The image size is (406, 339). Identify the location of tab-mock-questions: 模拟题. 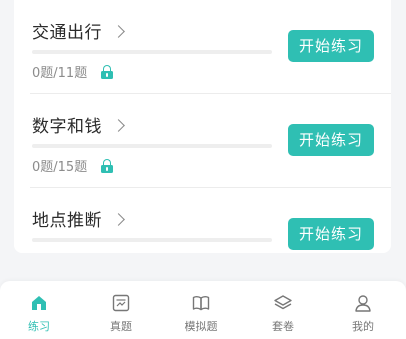
(201, 310).